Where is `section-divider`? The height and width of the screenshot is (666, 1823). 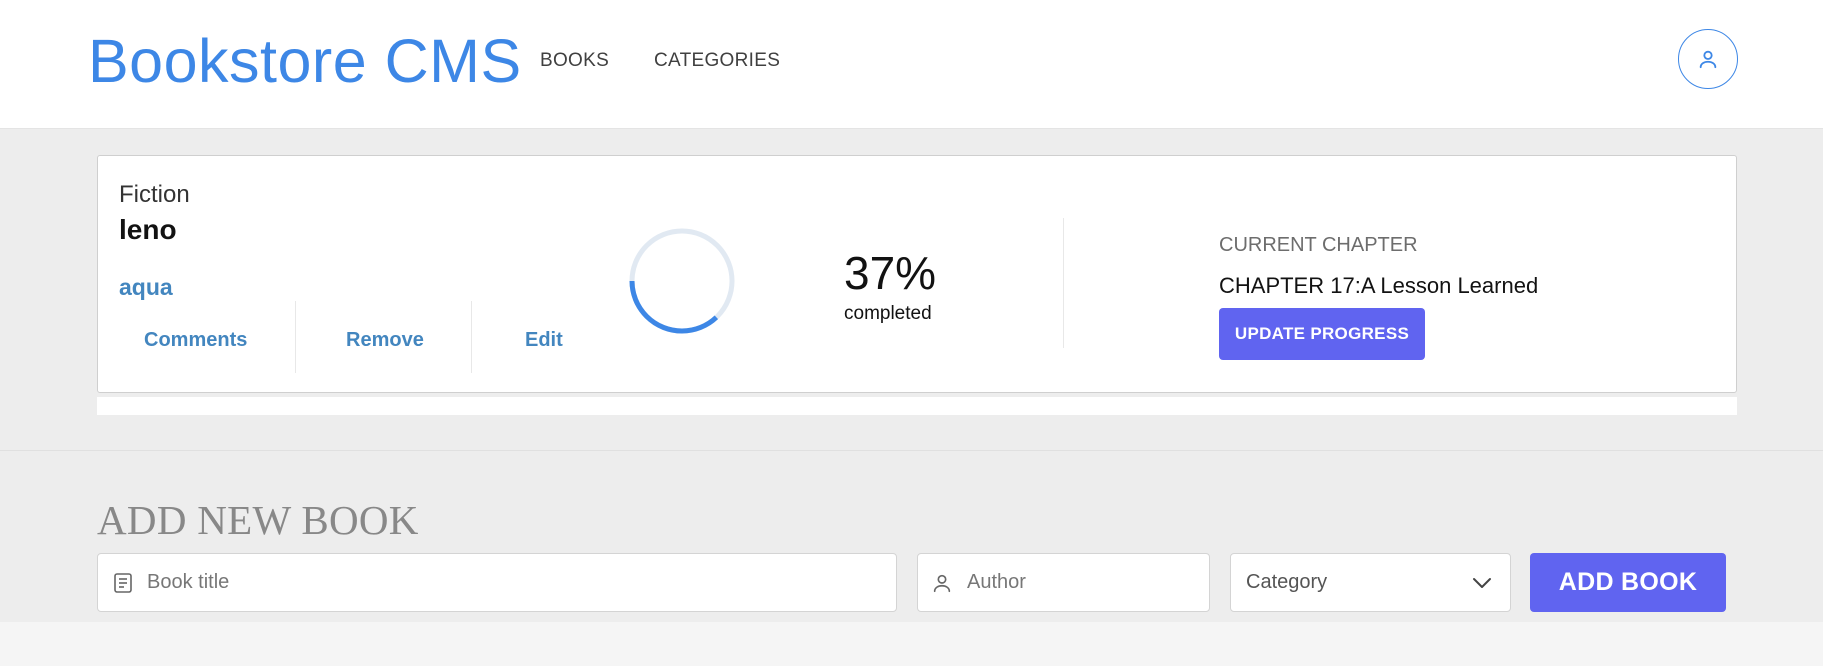 section-divider is located at coordinates (1063, 283).